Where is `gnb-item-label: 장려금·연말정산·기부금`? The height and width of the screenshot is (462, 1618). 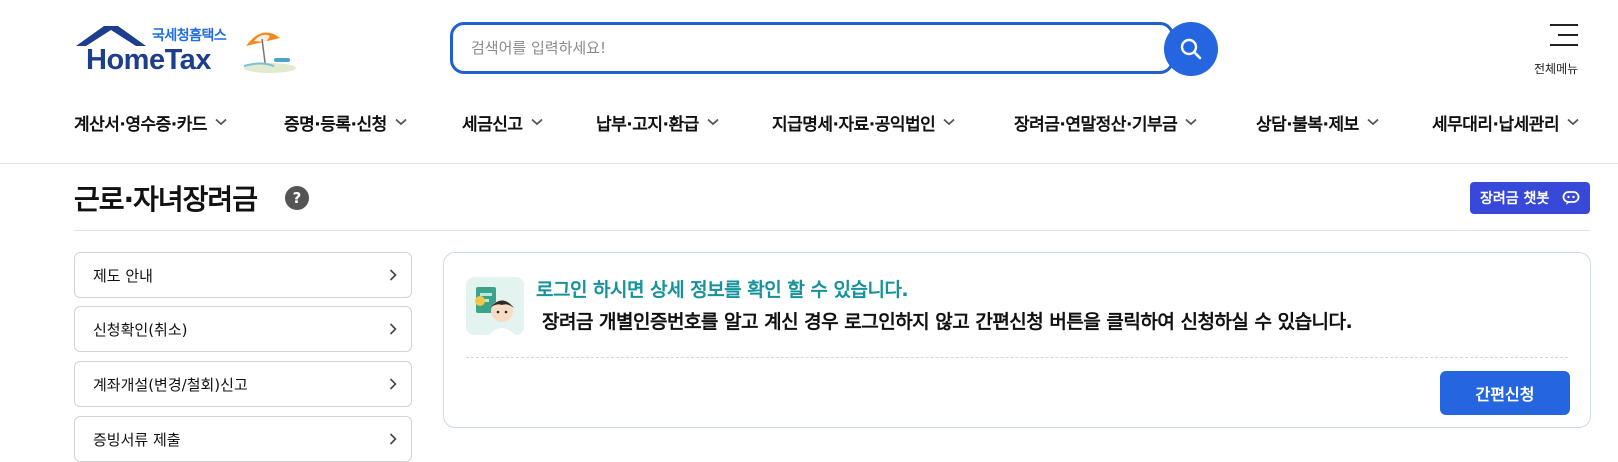
gnb-item-label: 장려금·연말정산·기부금 is located at coordinates (1096, 124).